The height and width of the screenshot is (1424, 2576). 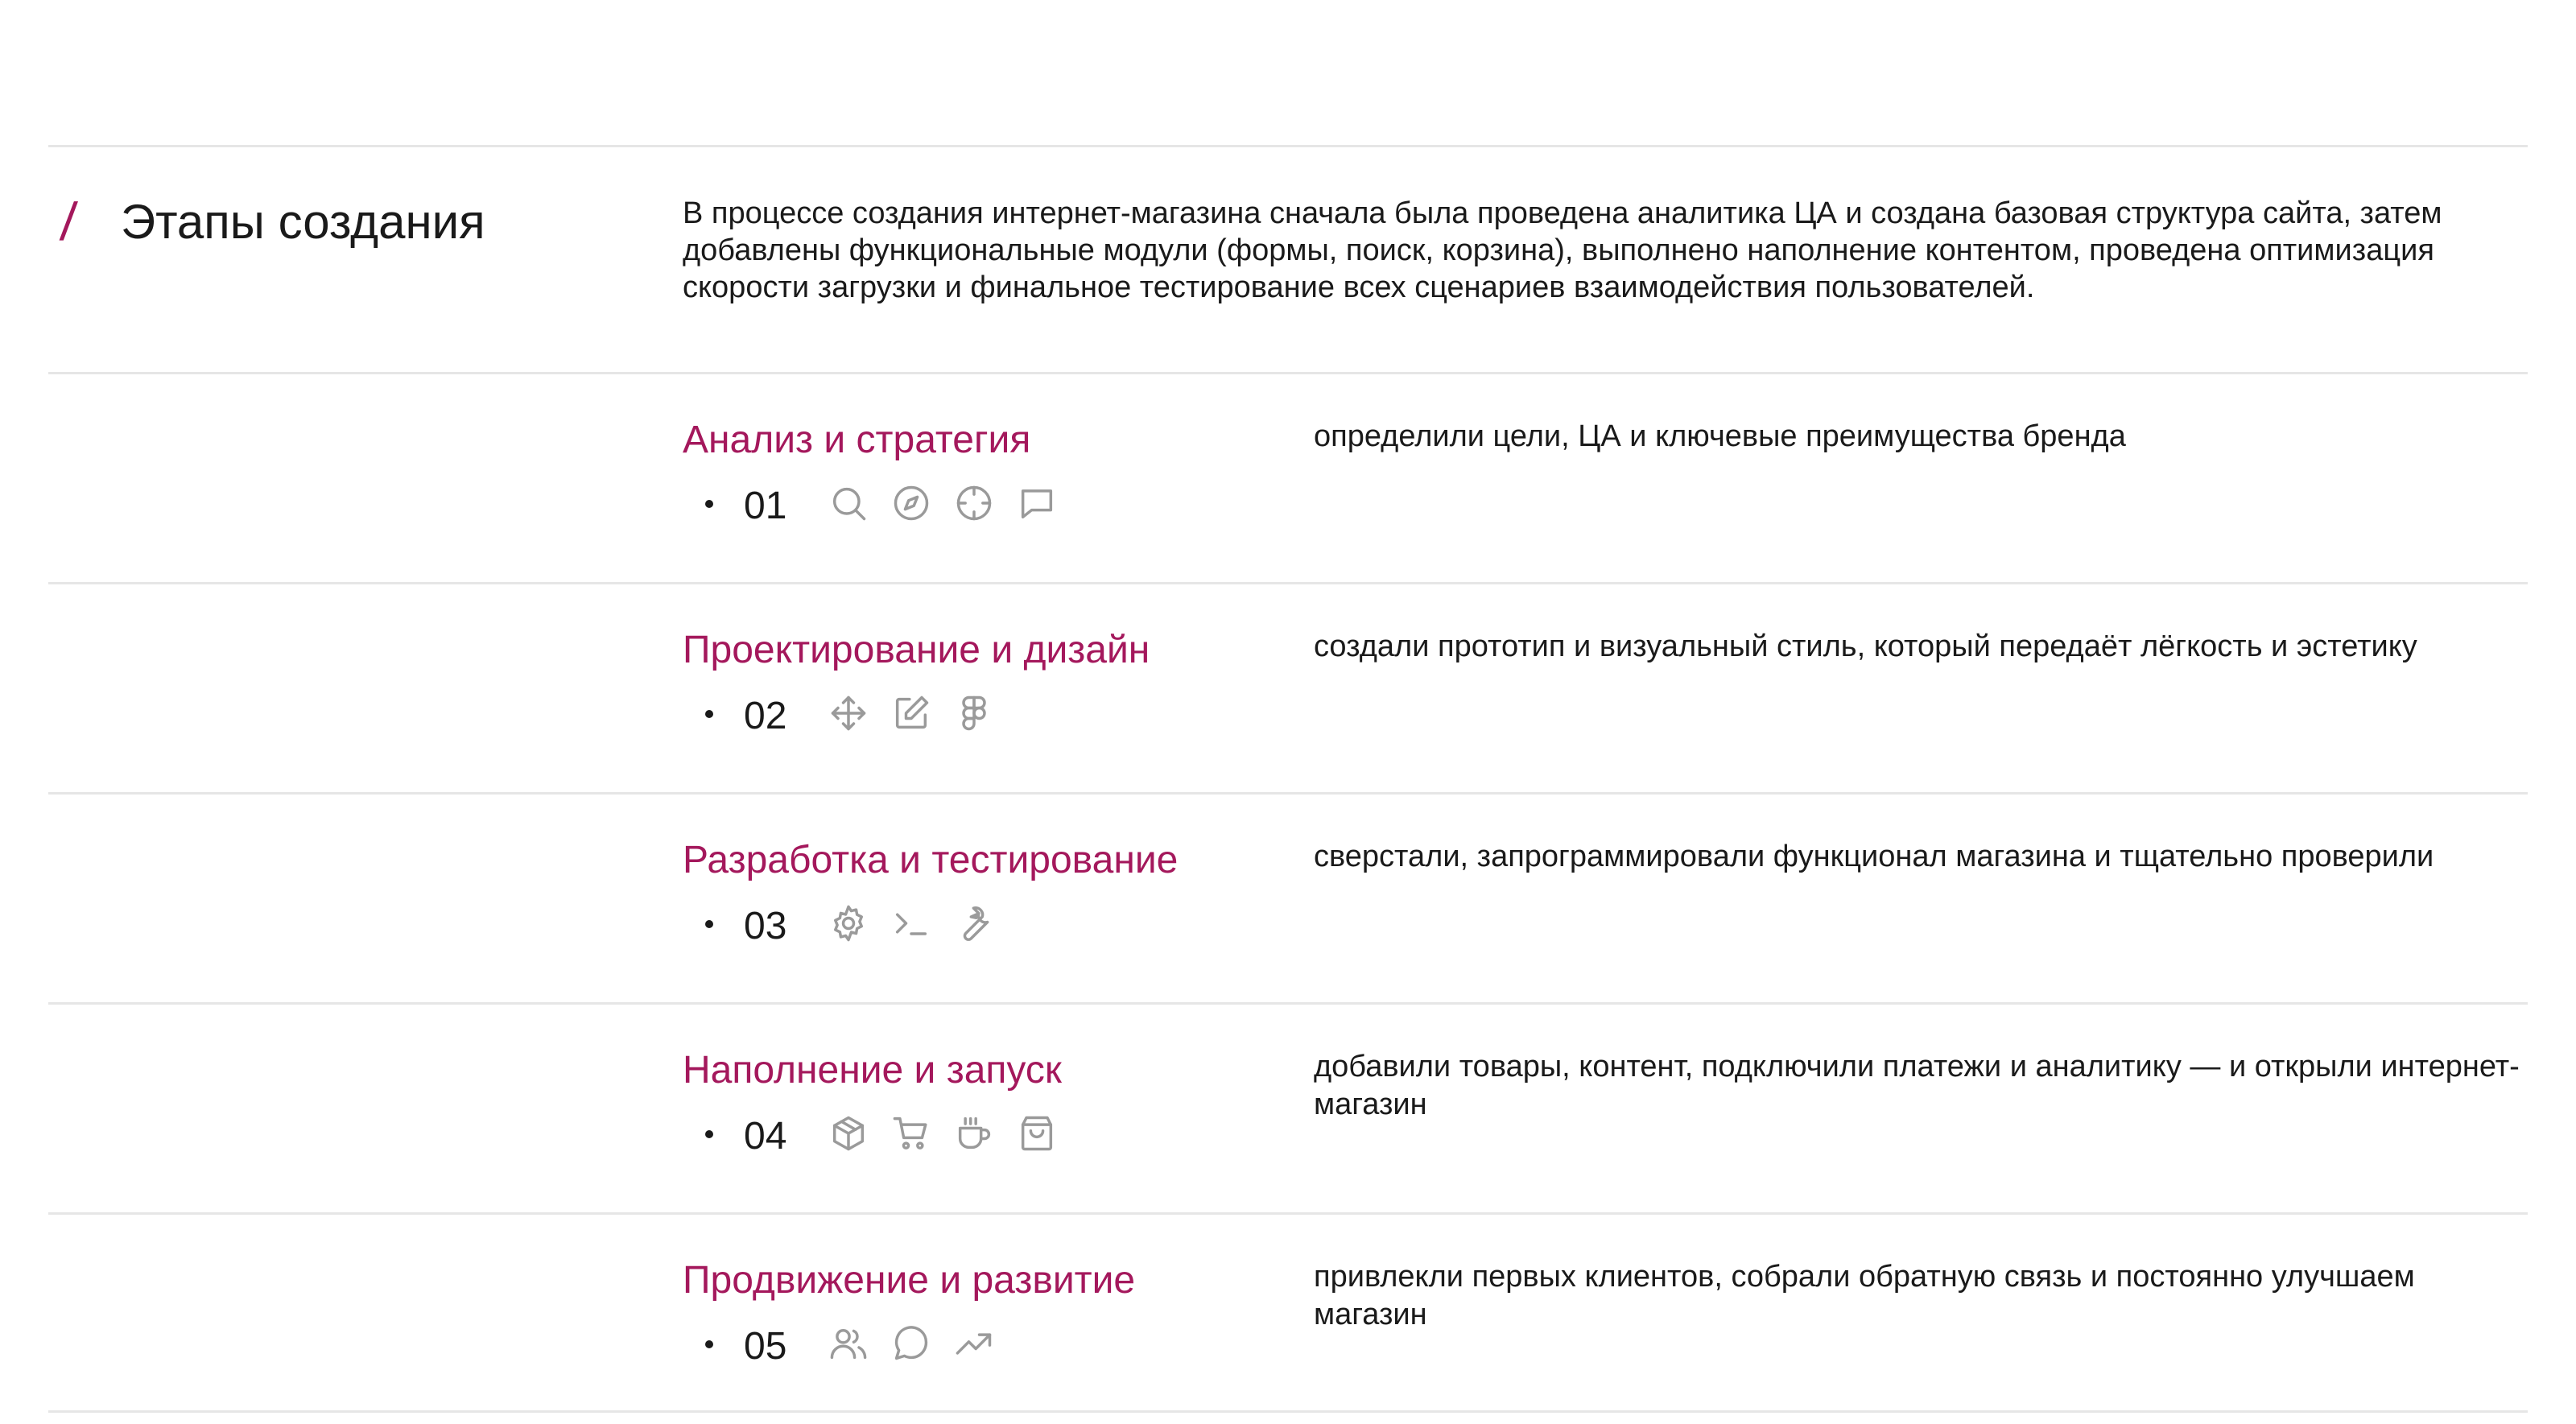 What do you see at coordinates (857, 440) in the screenshot?
I see `stage-title: Анализ и стратегия` at bounding box center [857, 440].